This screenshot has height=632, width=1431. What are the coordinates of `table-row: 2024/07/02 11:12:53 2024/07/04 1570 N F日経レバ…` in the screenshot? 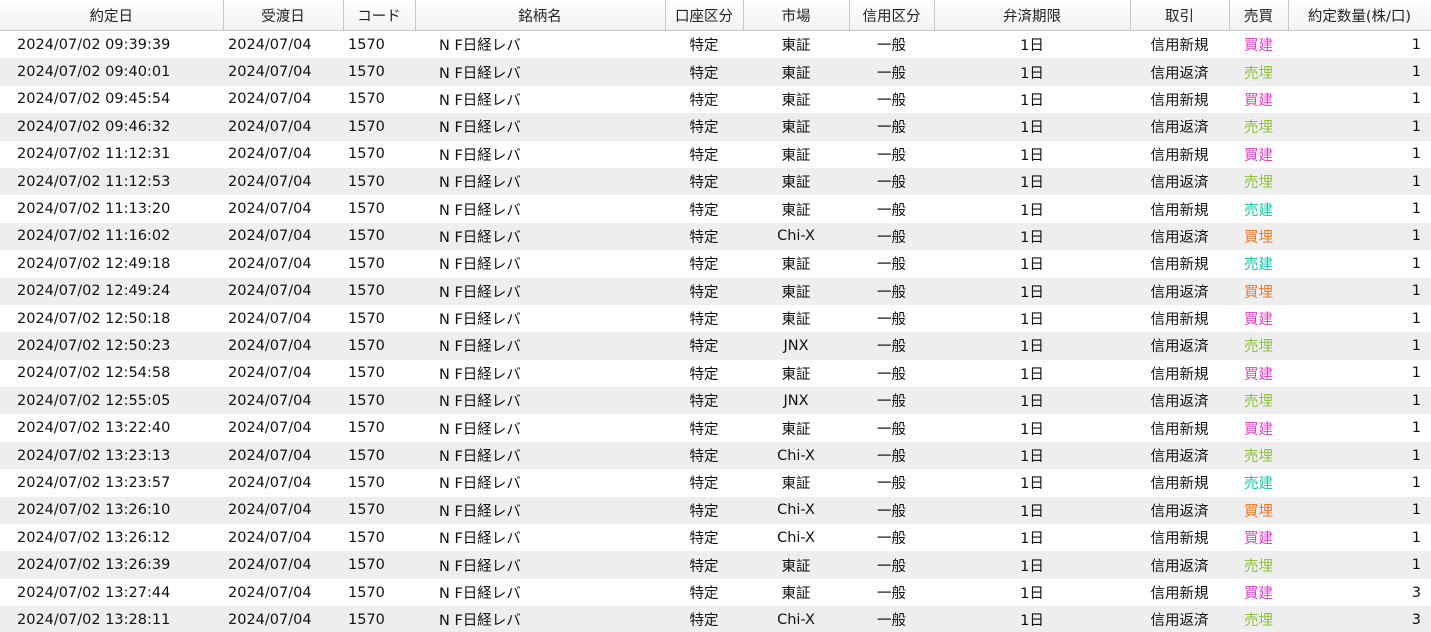 It's located at (715, 181).